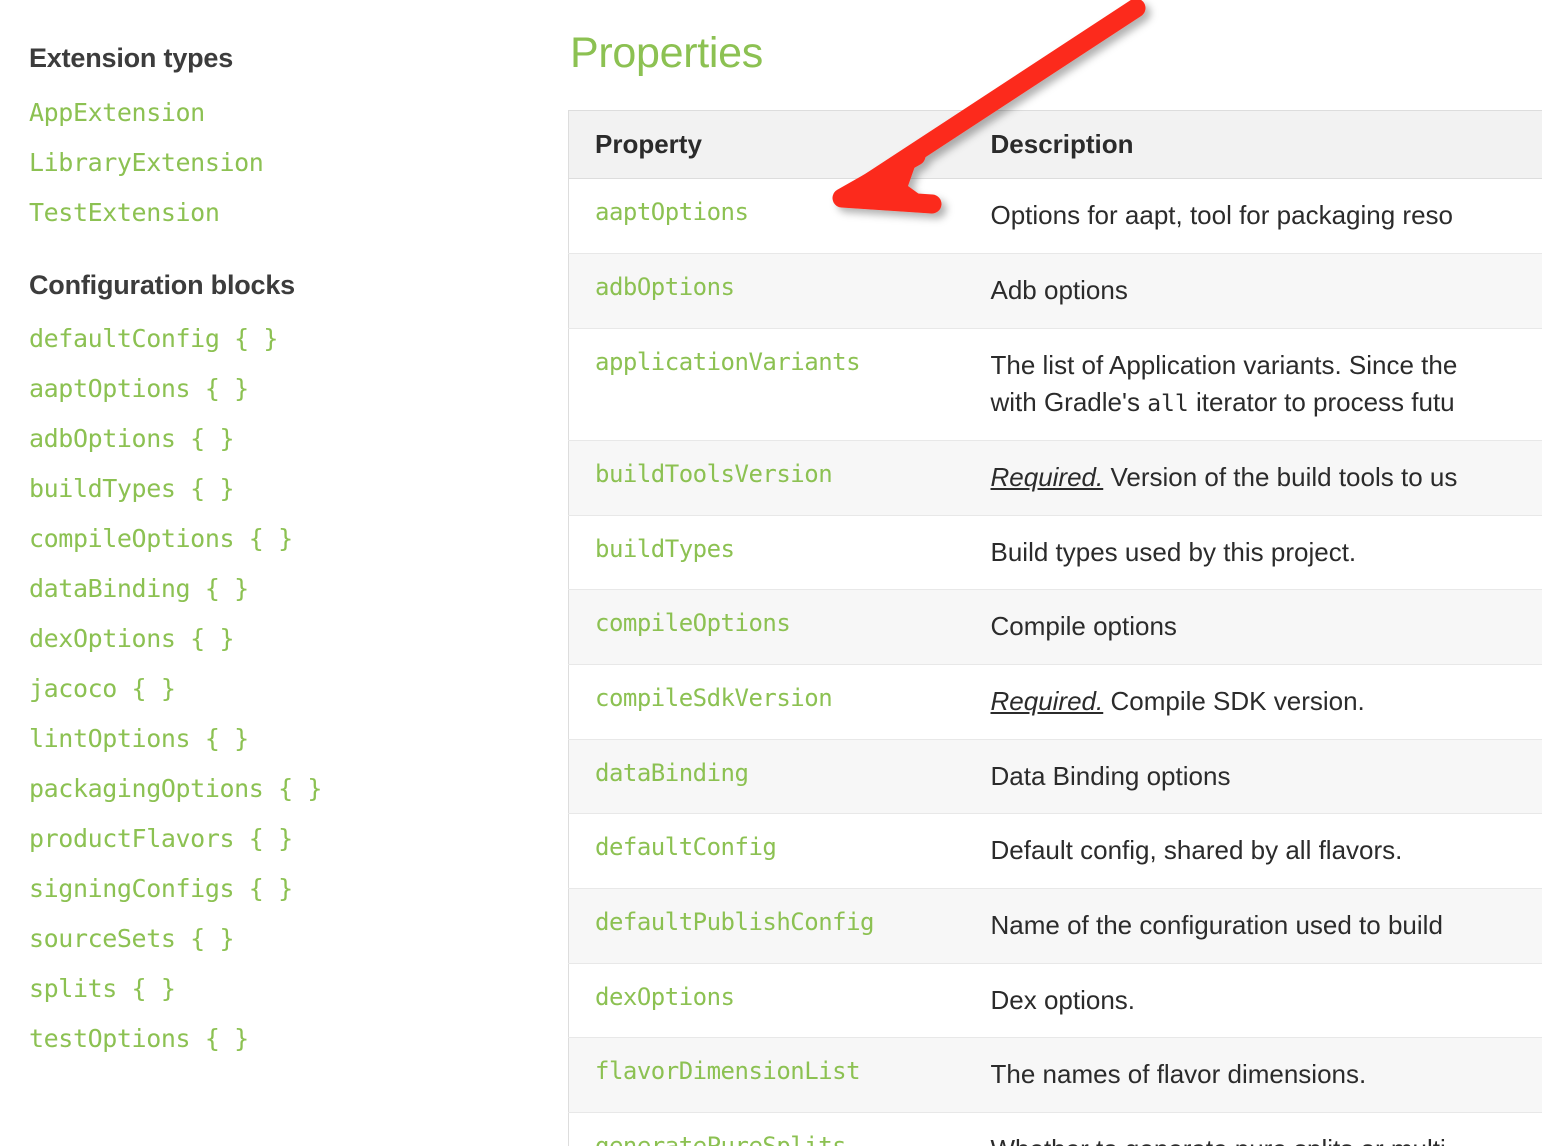 This screenshot has height=1146, width=1542. What do you see at coordinates (766, 702) in the screenshot?
I see `property-name-compilesdkversion: compileSdkVersion` at bounding box center [766, 702].